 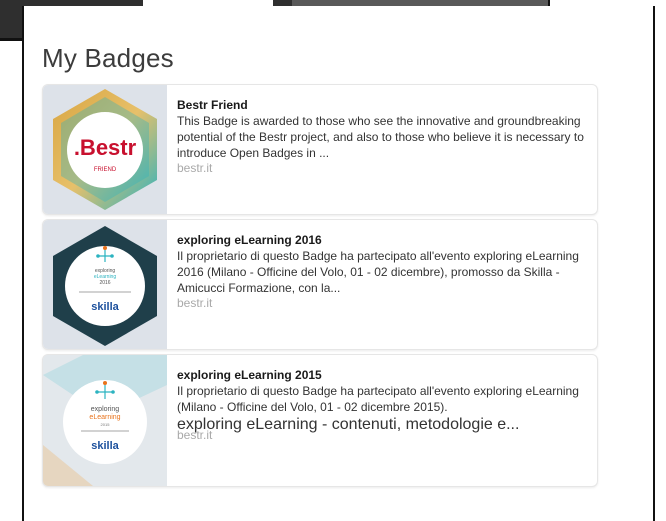 I want to click on badge-line2-text: eLearning, so click(x=104, y=417).